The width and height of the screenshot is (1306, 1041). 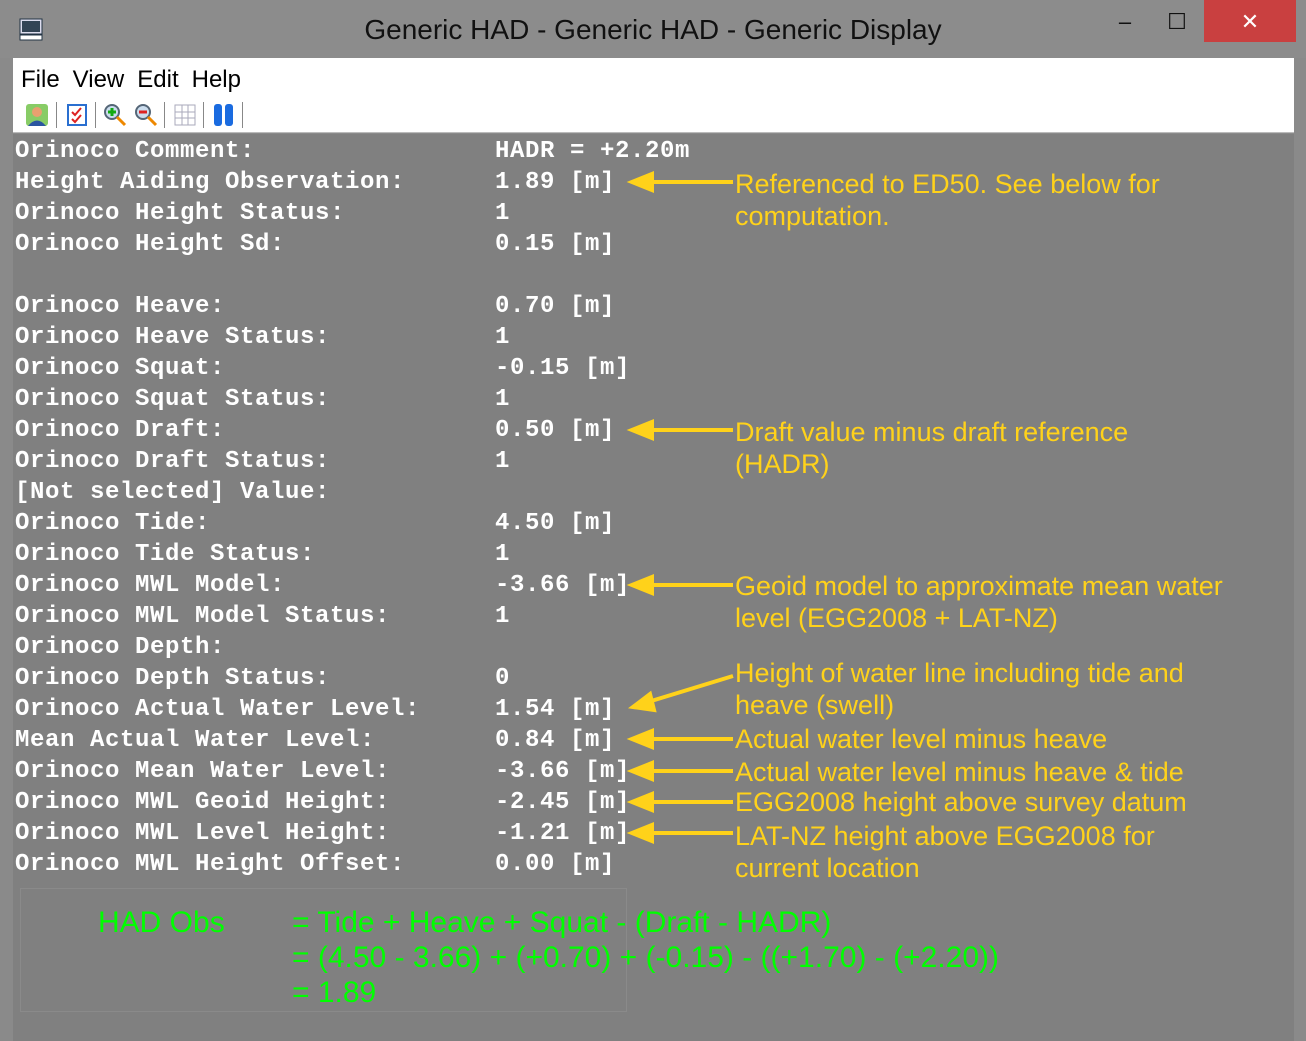 I want to click on formula-line-1: = Tide + Heave + Squat - (Draft - HADR), so click(x=562, y=922).